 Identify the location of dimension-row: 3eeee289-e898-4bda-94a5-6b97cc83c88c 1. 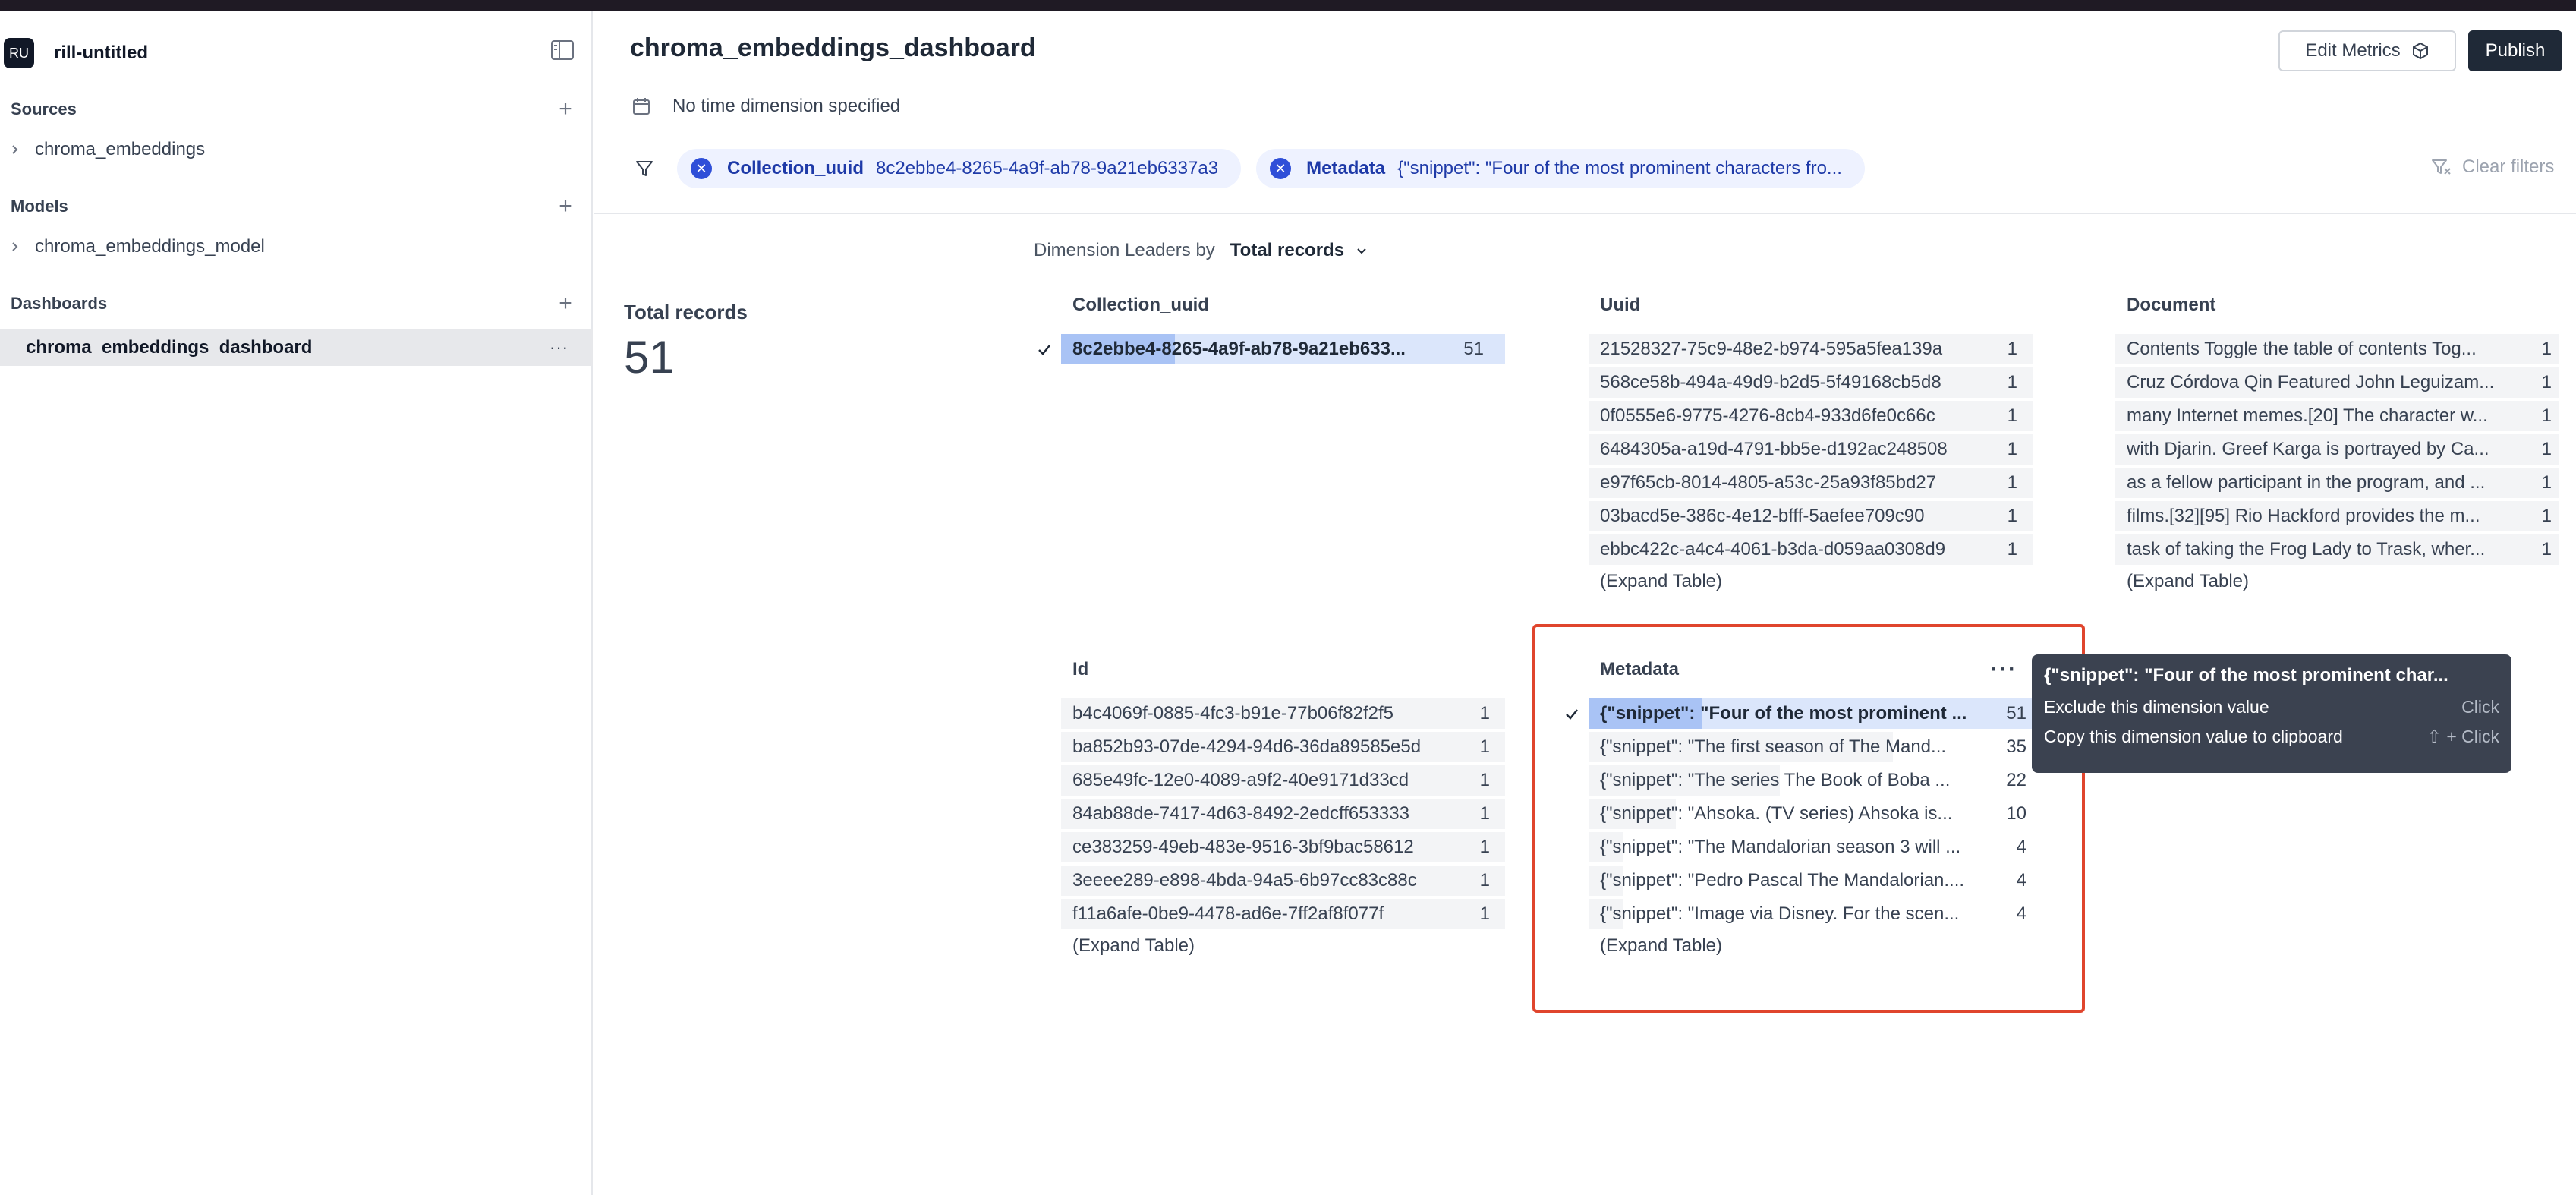
(1283, 881).